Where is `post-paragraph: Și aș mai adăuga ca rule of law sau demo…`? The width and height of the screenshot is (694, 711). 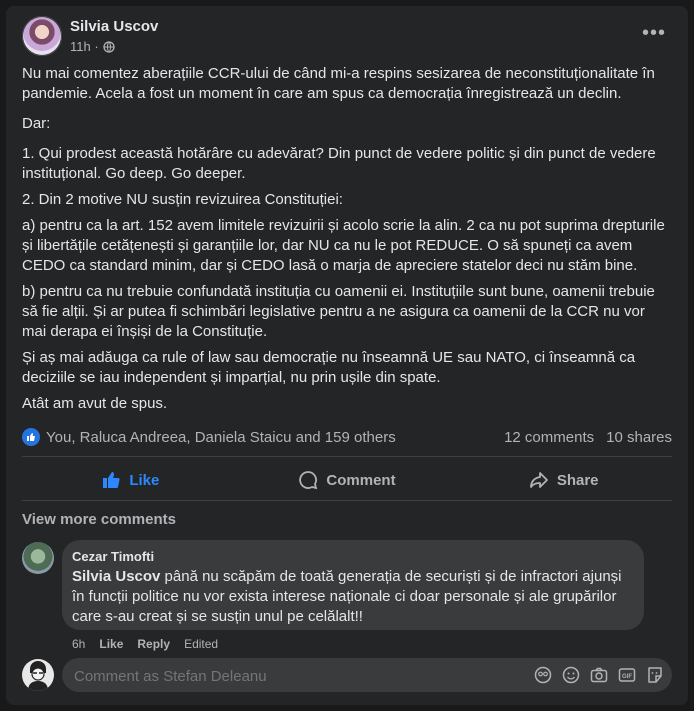
post-paragraph: Și aș mai adăuga ca rule of law sau demo… is located at coordinates (329, 367).